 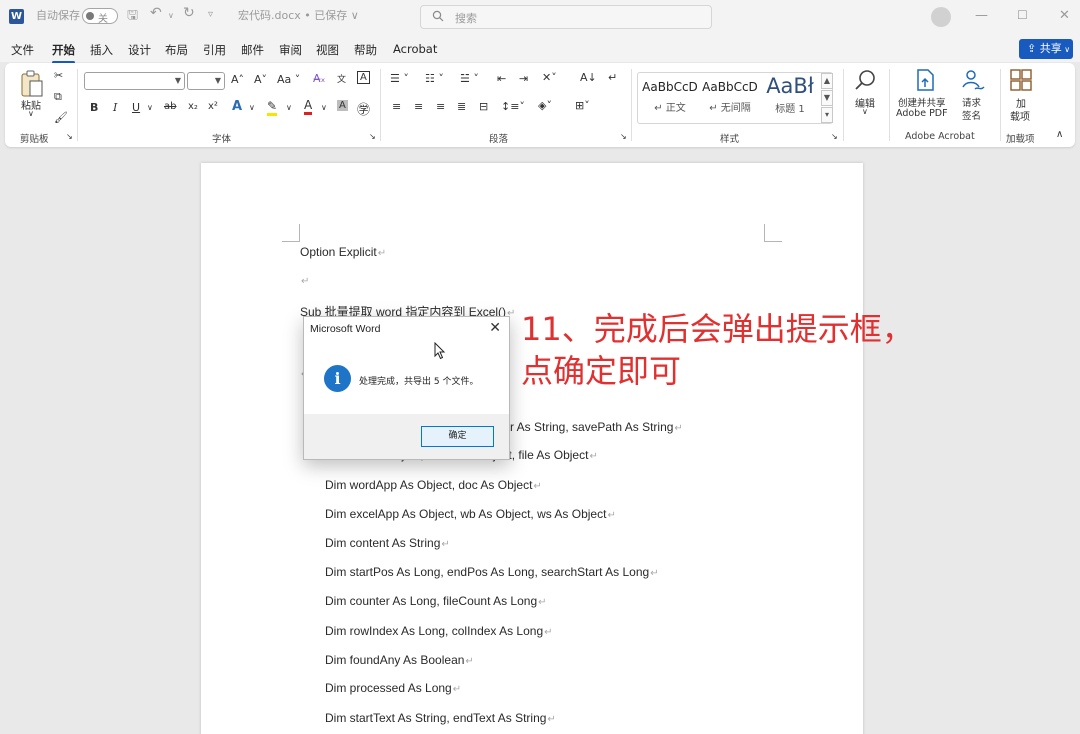 What do you see at coordinates (171, 15) in the screenshot?
I see `undo-dropdown-icon: ∨` at bounding box center [171, 15].